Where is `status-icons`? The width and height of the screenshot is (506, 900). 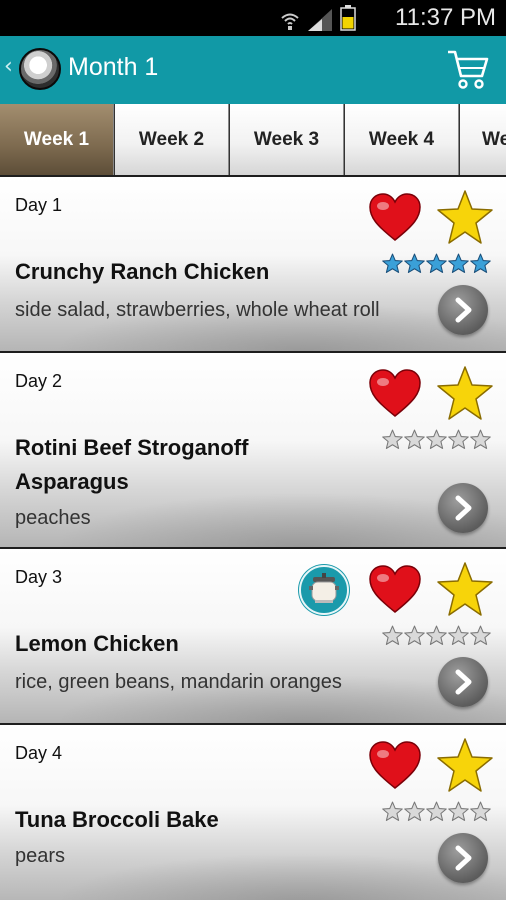 status-icons is located at coordinates (318, 18).